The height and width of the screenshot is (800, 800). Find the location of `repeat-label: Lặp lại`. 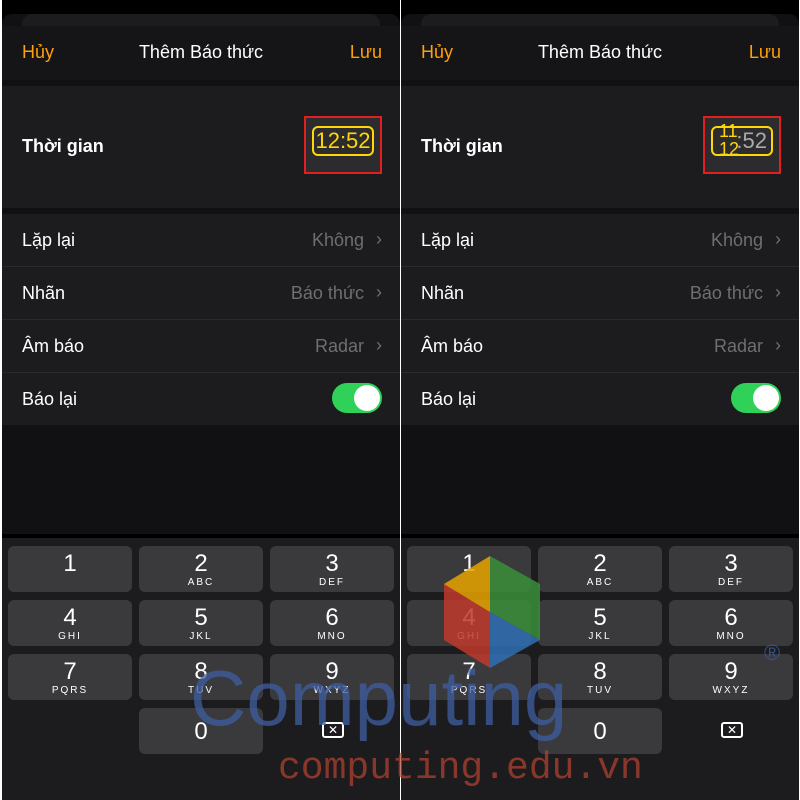

repeat-label: Lặp lại is located at coordinates (448, 240).